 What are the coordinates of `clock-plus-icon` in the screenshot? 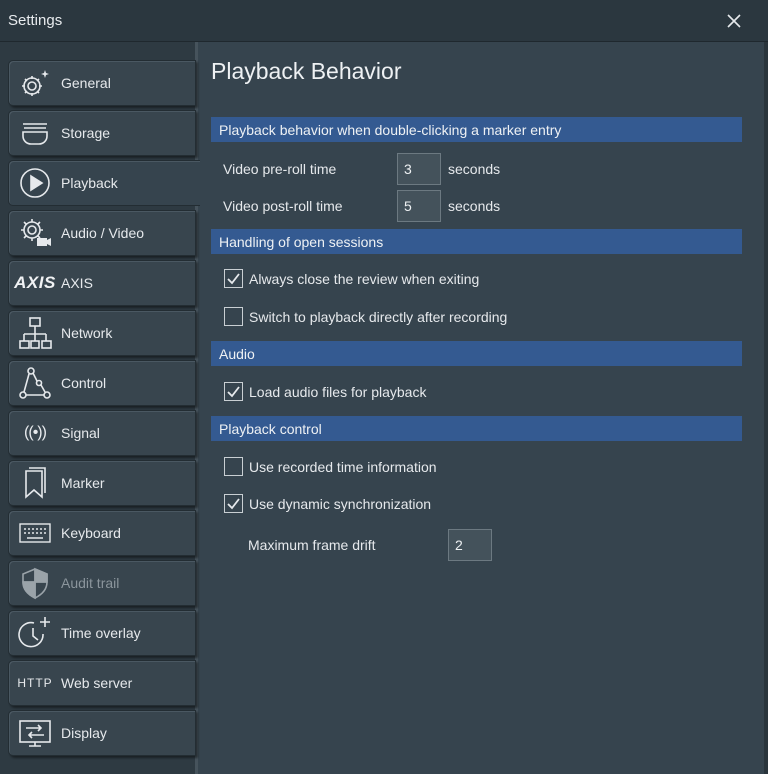 It's located at (35, 633).